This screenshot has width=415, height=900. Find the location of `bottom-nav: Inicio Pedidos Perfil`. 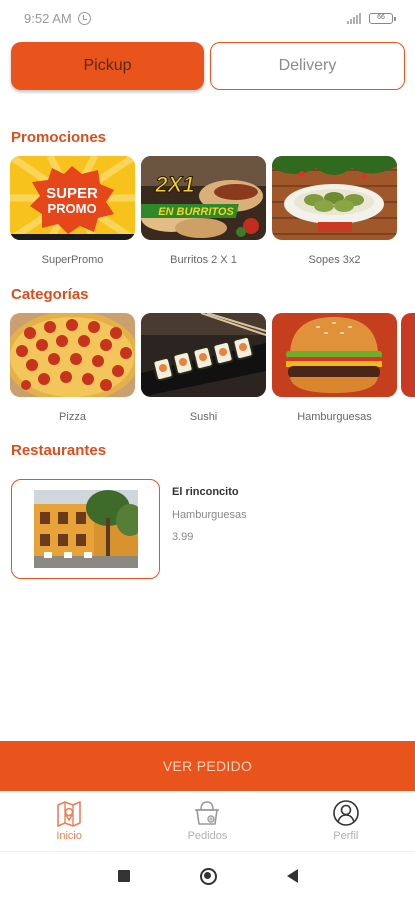

bottom-nav: Inicio Pedidos Perfil is located at coordinates (207, 820).